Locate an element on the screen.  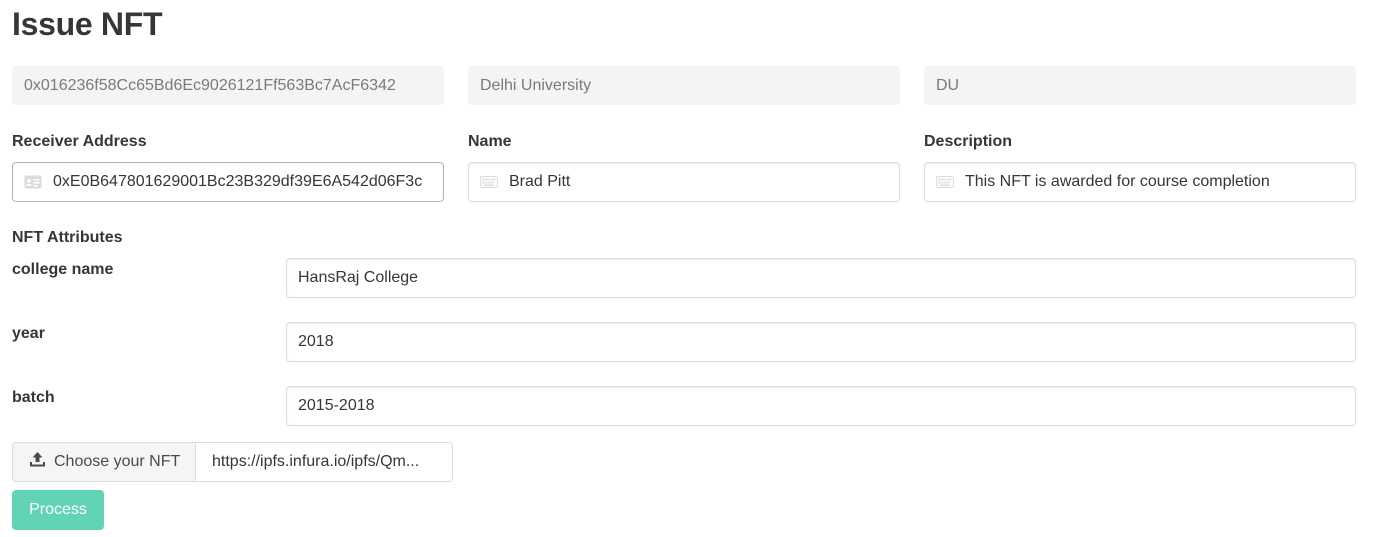
attribute-label-year: year is located at coordinates (28, 333).